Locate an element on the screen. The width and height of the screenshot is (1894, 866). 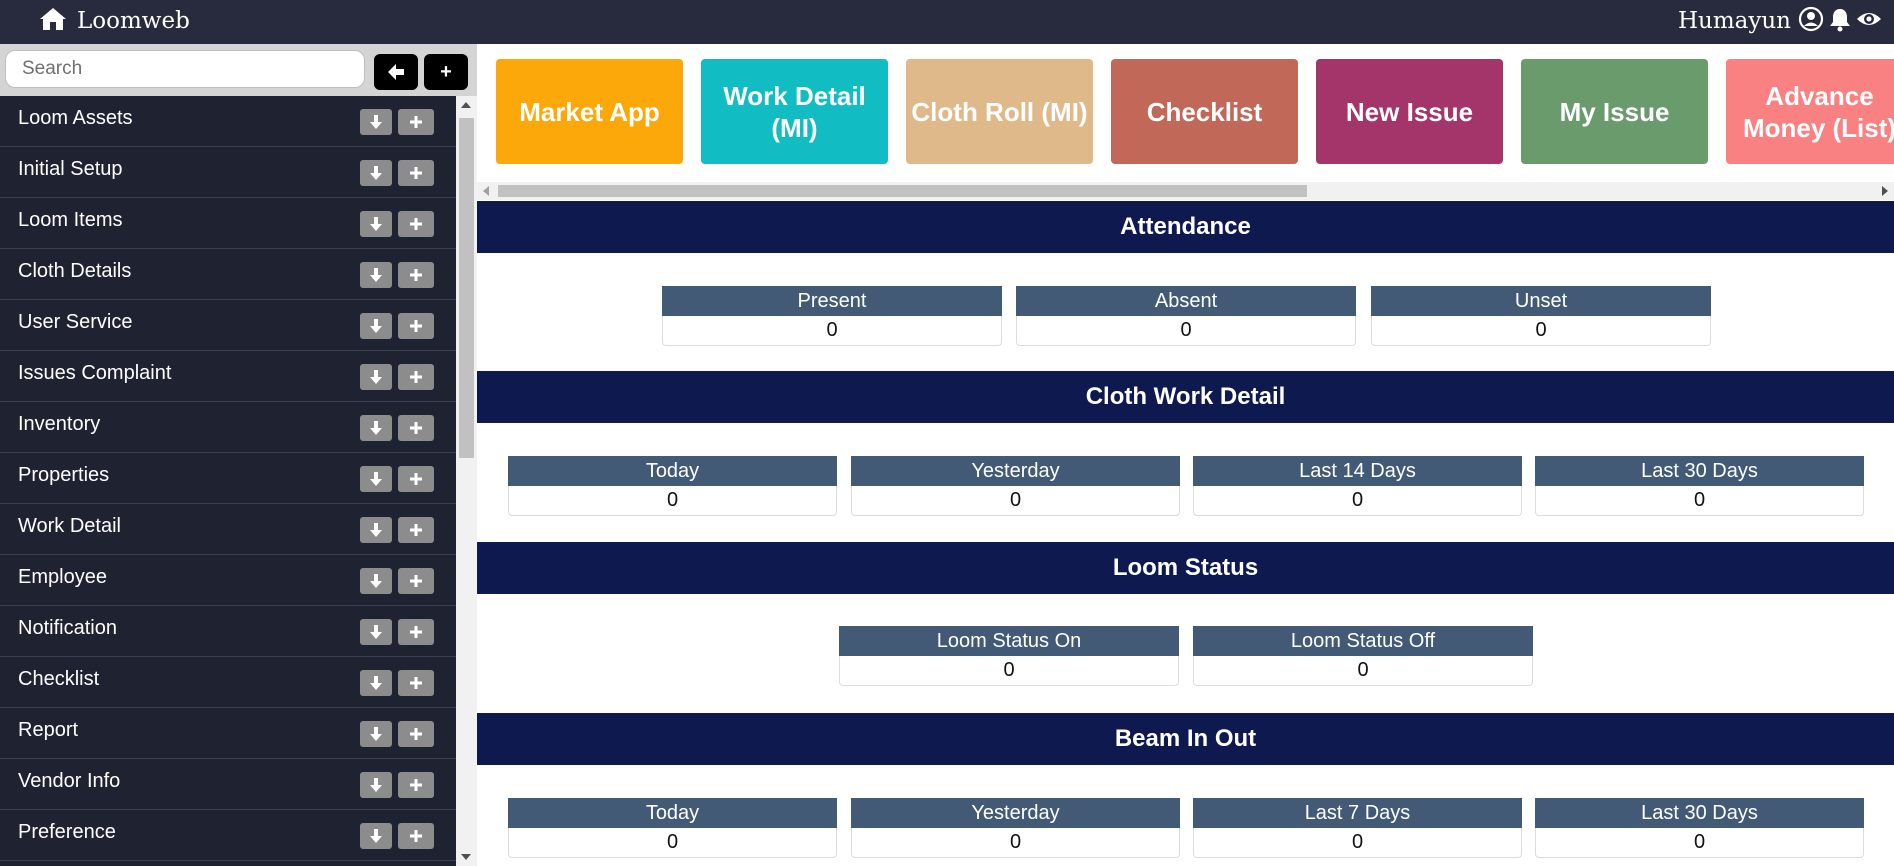
sidebar-scrollbar is located at coordinates (466, 481).